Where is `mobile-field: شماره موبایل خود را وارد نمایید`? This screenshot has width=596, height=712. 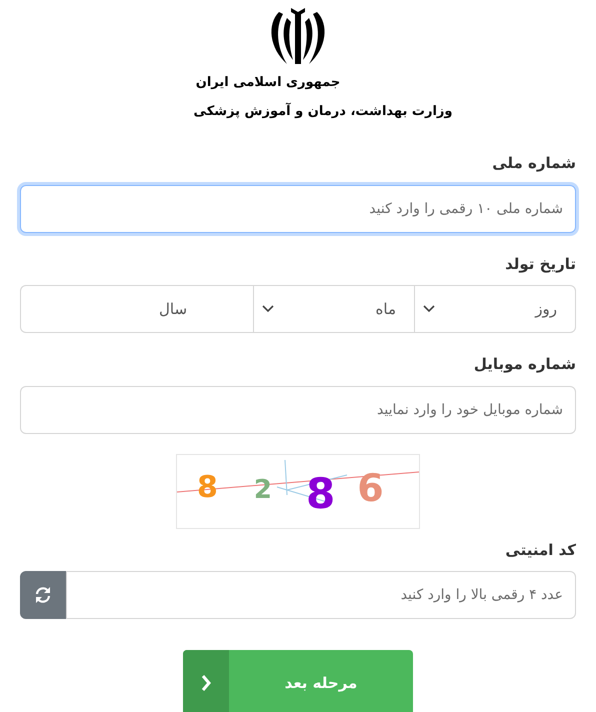
mobile-field: شماره موبایل خود را وارد نمایید is located at coordinates (298, 410).